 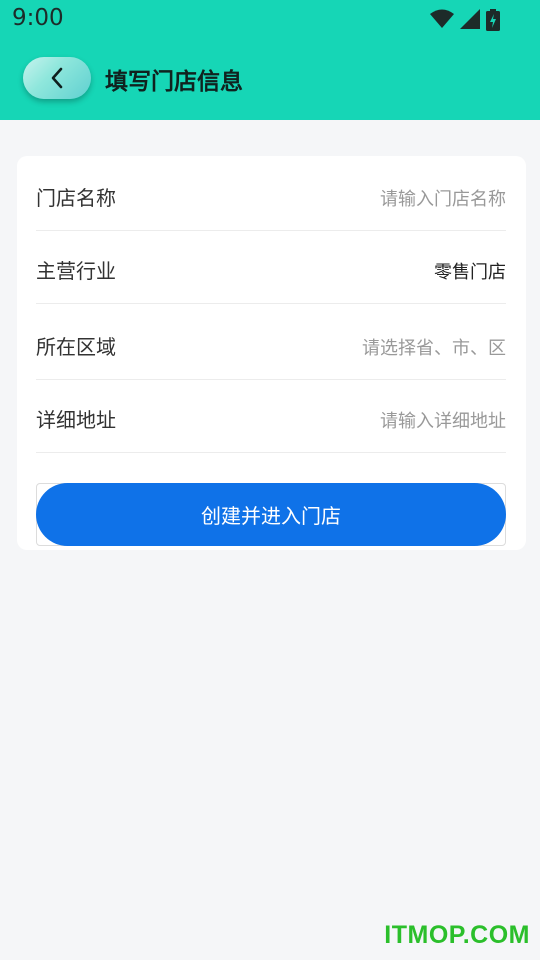 What do you see at coordinates (493, 20) in the screenshot?
I see `battery-icon` at bounding box center [493, 20].